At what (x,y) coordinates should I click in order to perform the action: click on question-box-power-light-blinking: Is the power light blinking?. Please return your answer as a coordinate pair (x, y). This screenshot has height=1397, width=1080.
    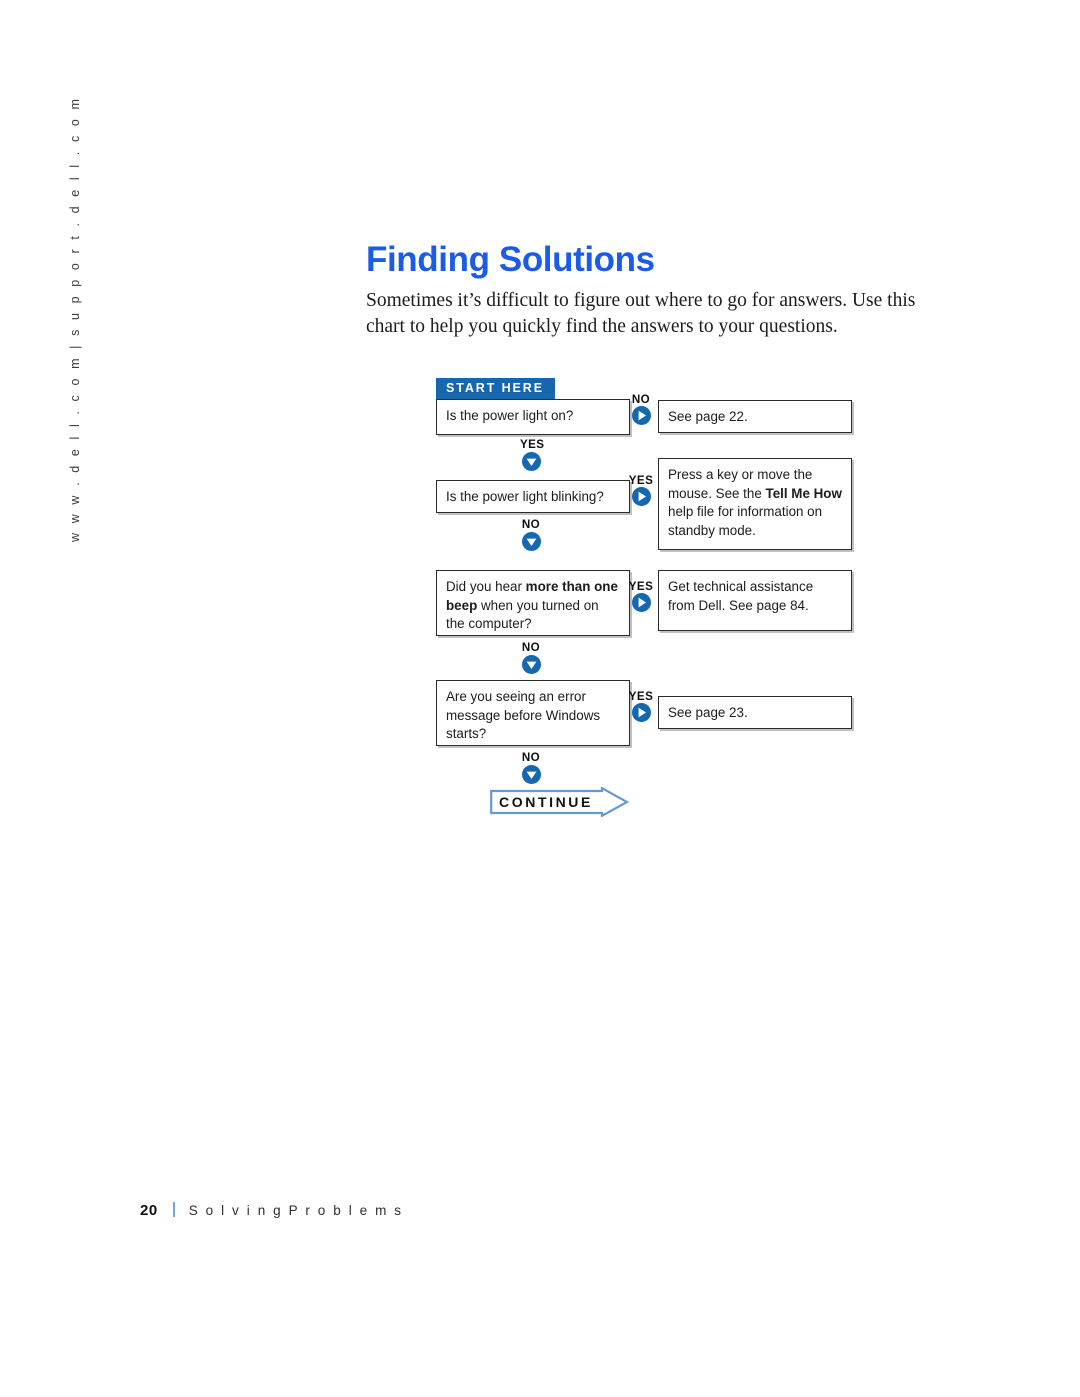
    Looking at the image, I should click on (533, 496).